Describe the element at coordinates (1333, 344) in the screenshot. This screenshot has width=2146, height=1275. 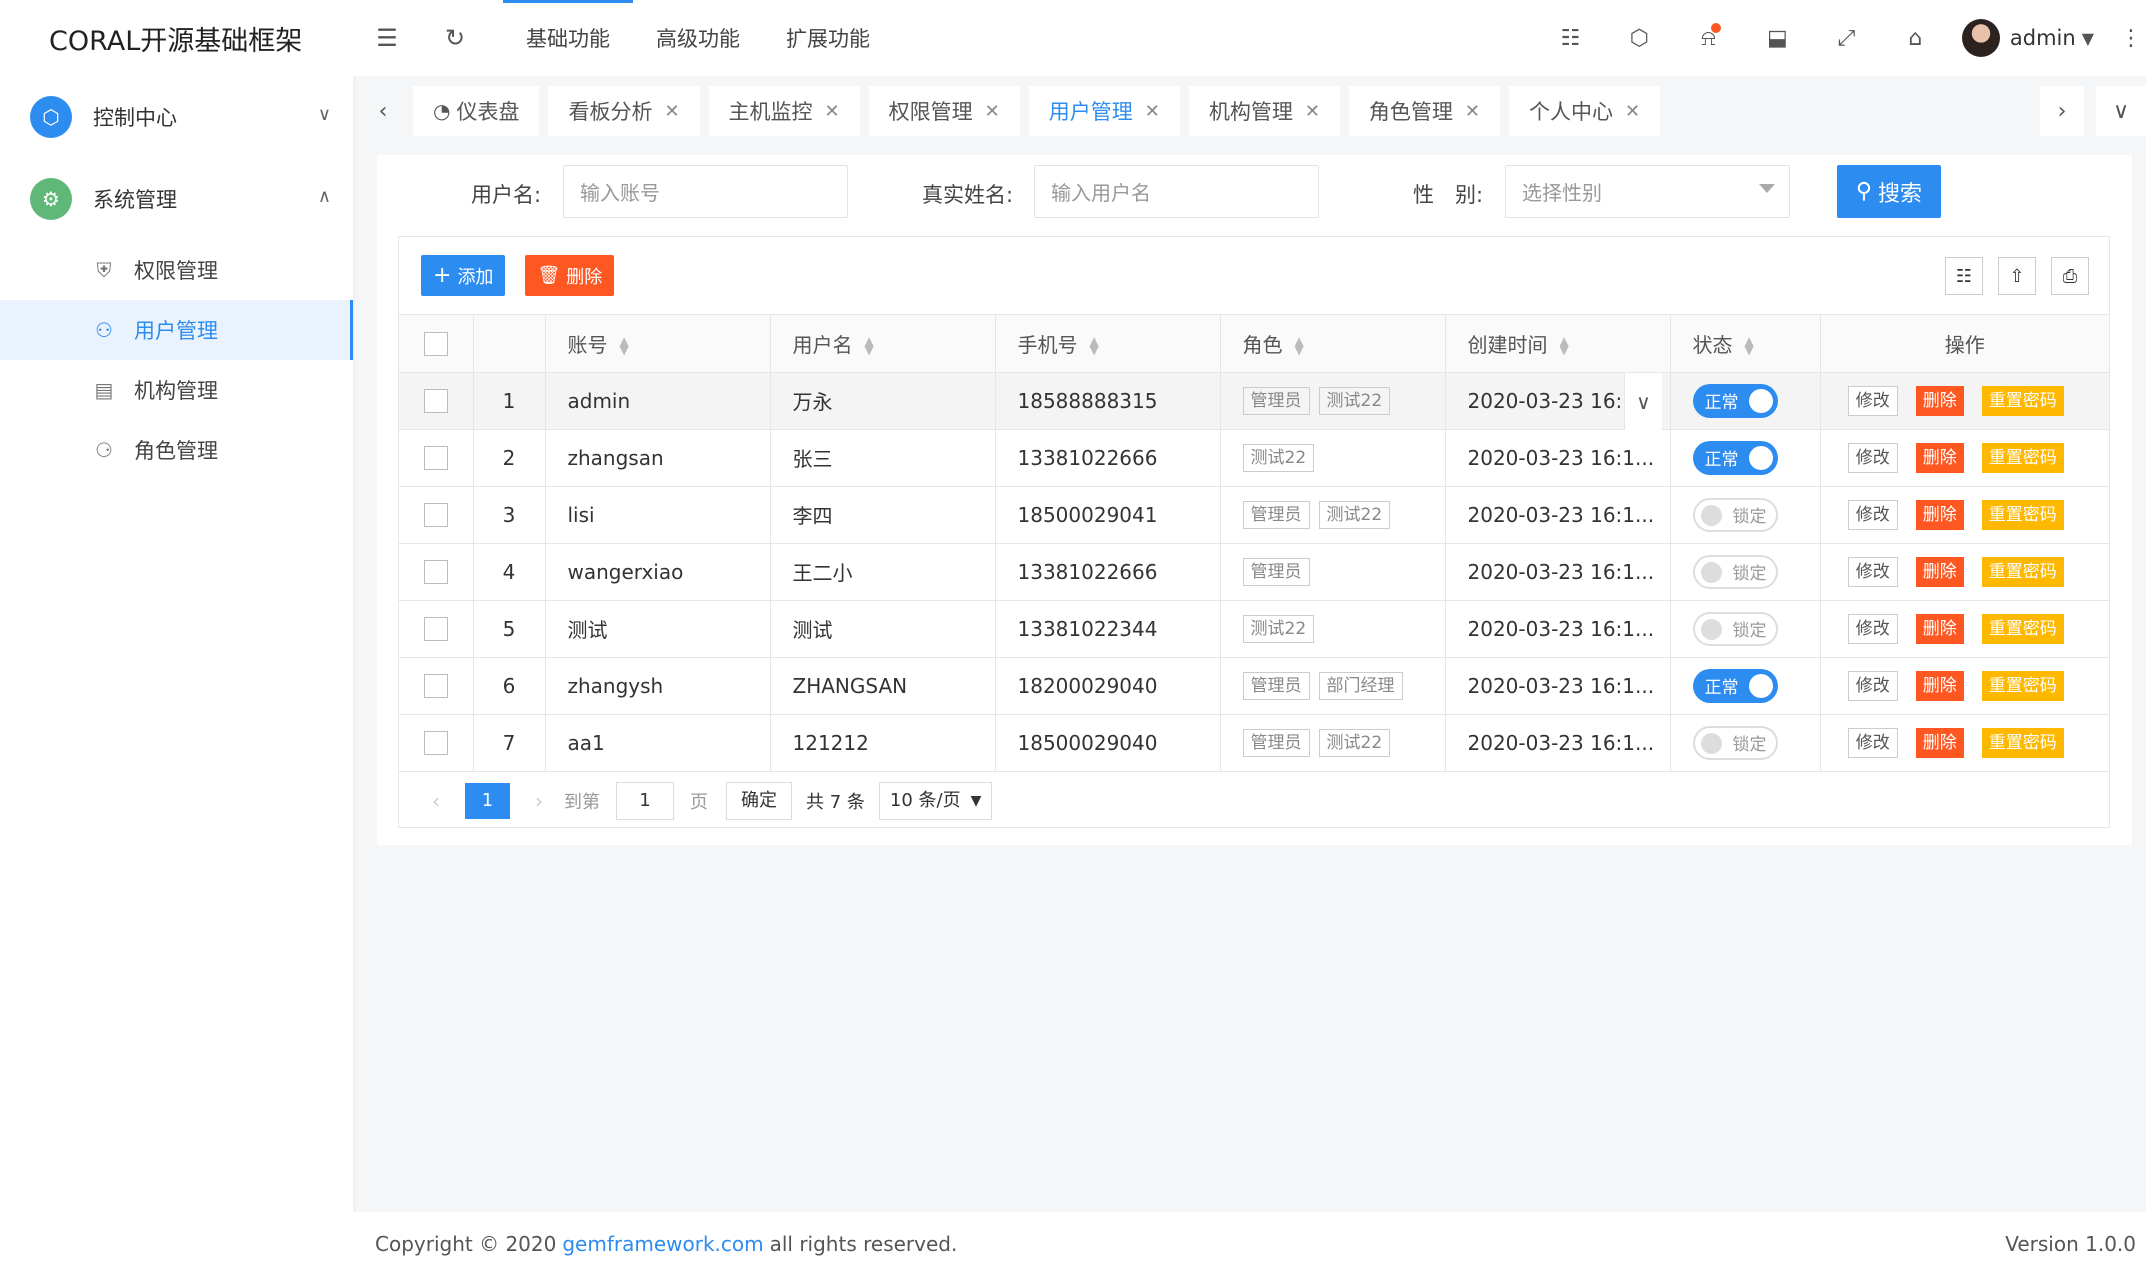
I see `column-header-roles: 角色 ▲ ▼` at that location.